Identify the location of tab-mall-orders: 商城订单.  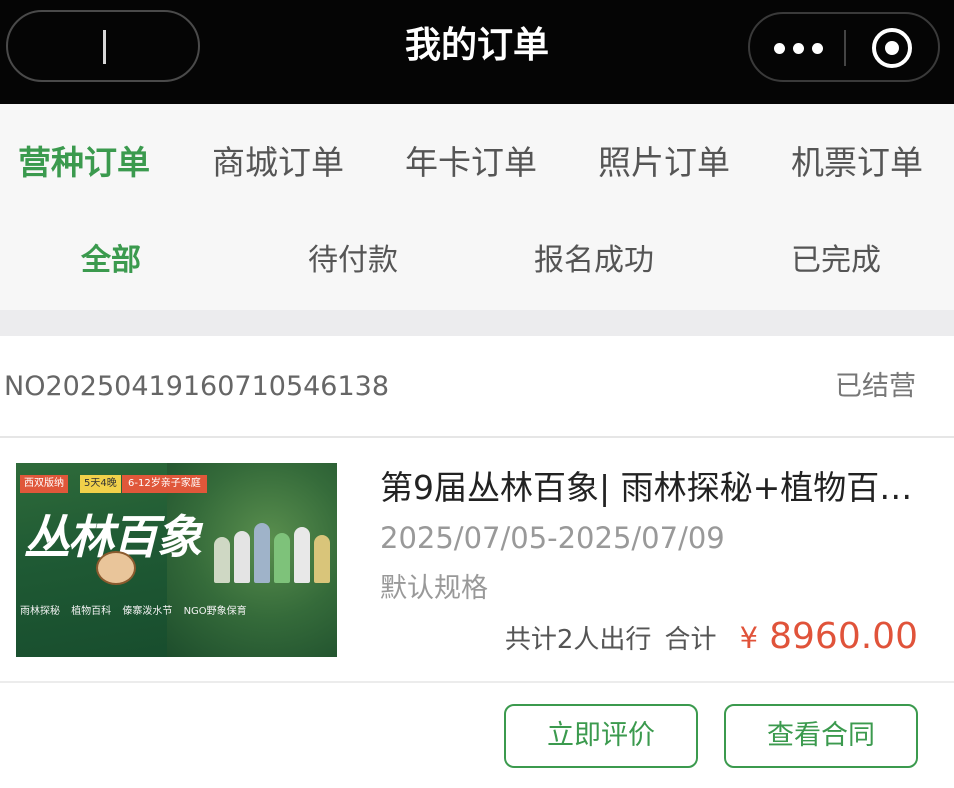
(278, 163).